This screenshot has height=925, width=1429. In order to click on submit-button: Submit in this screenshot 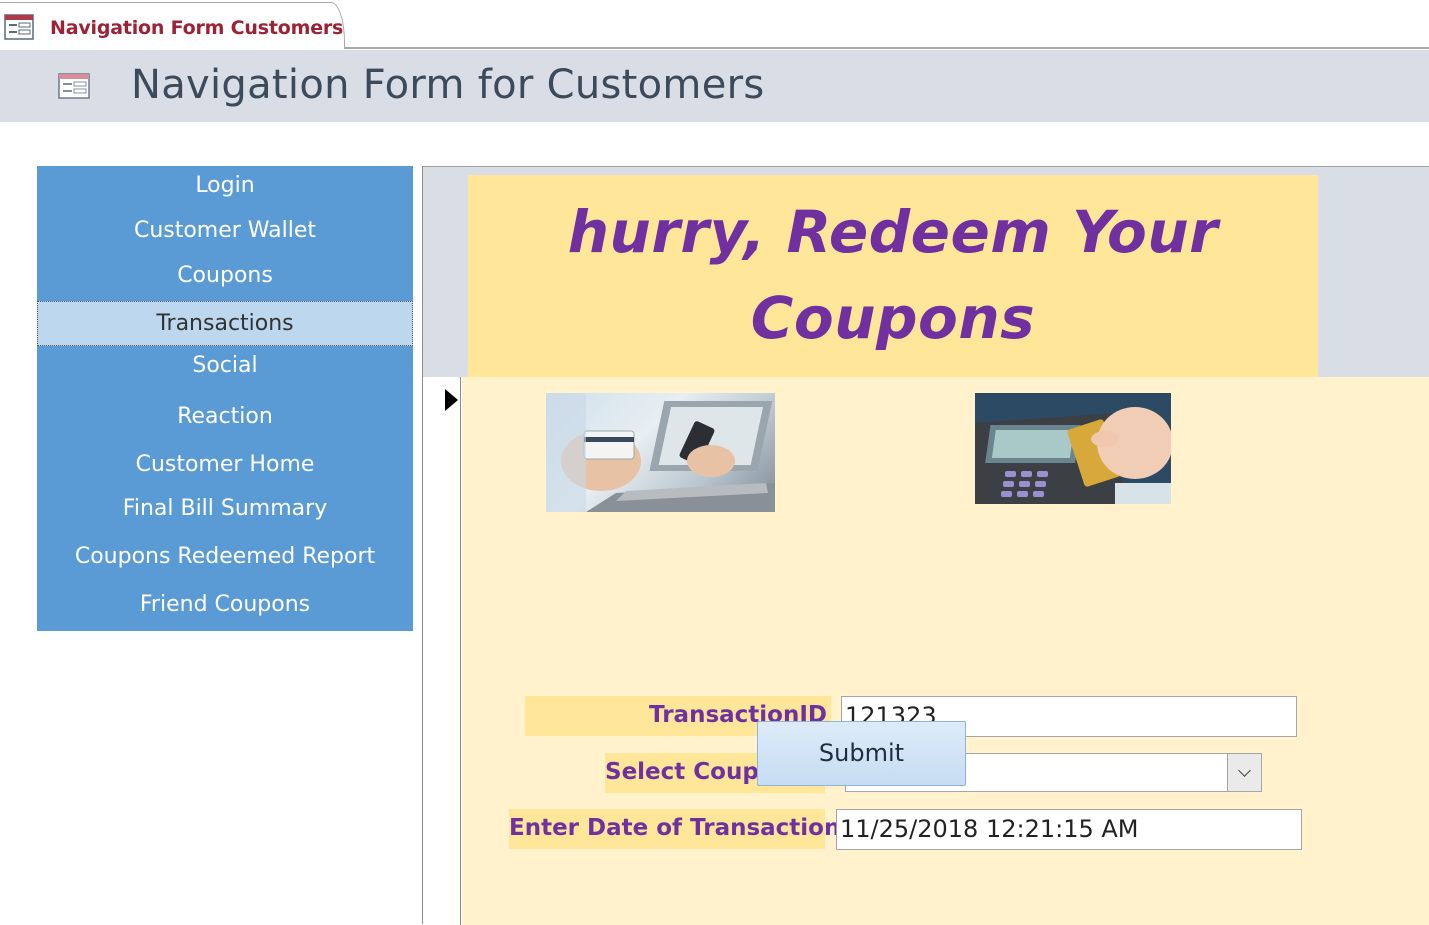, I will do `click(861, 753)`.